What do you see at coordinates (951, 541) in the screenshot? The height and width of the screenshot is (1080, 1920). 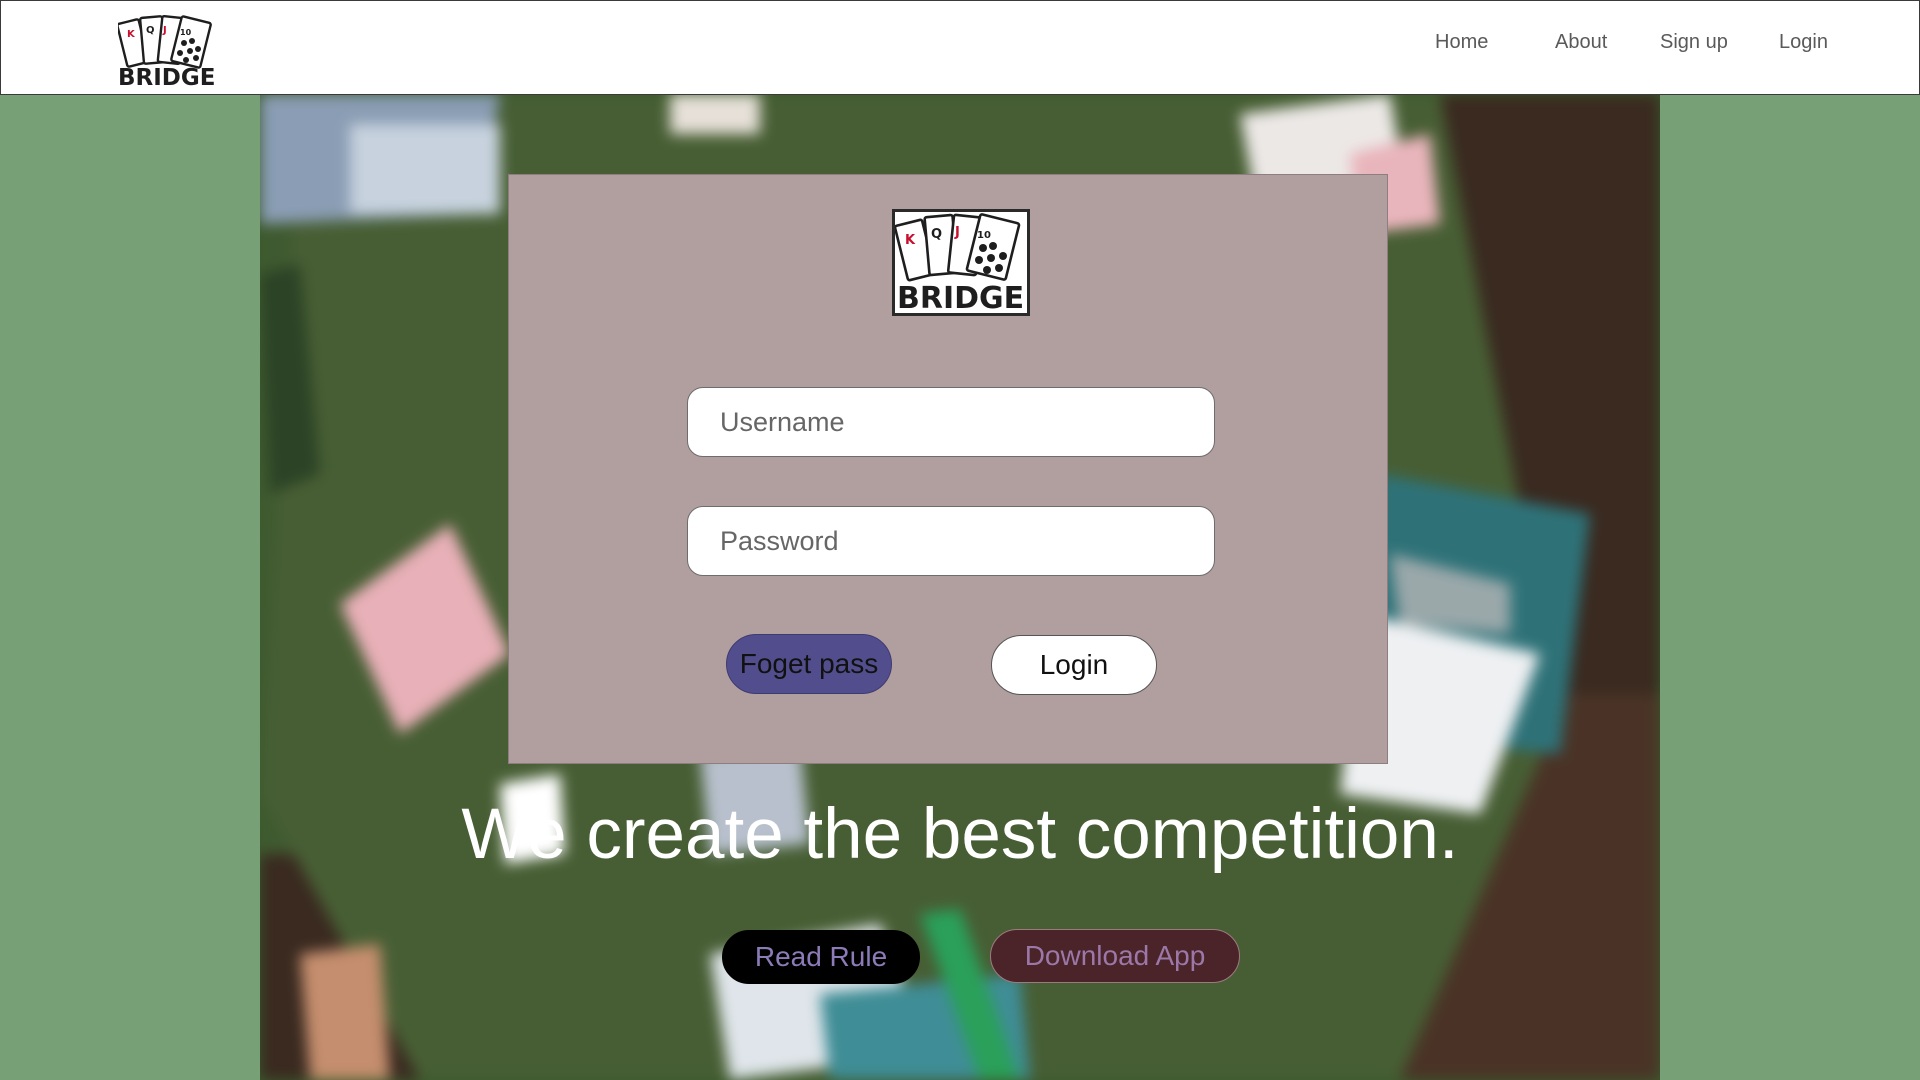 I see `password-input` at bounding box center [951, 541].